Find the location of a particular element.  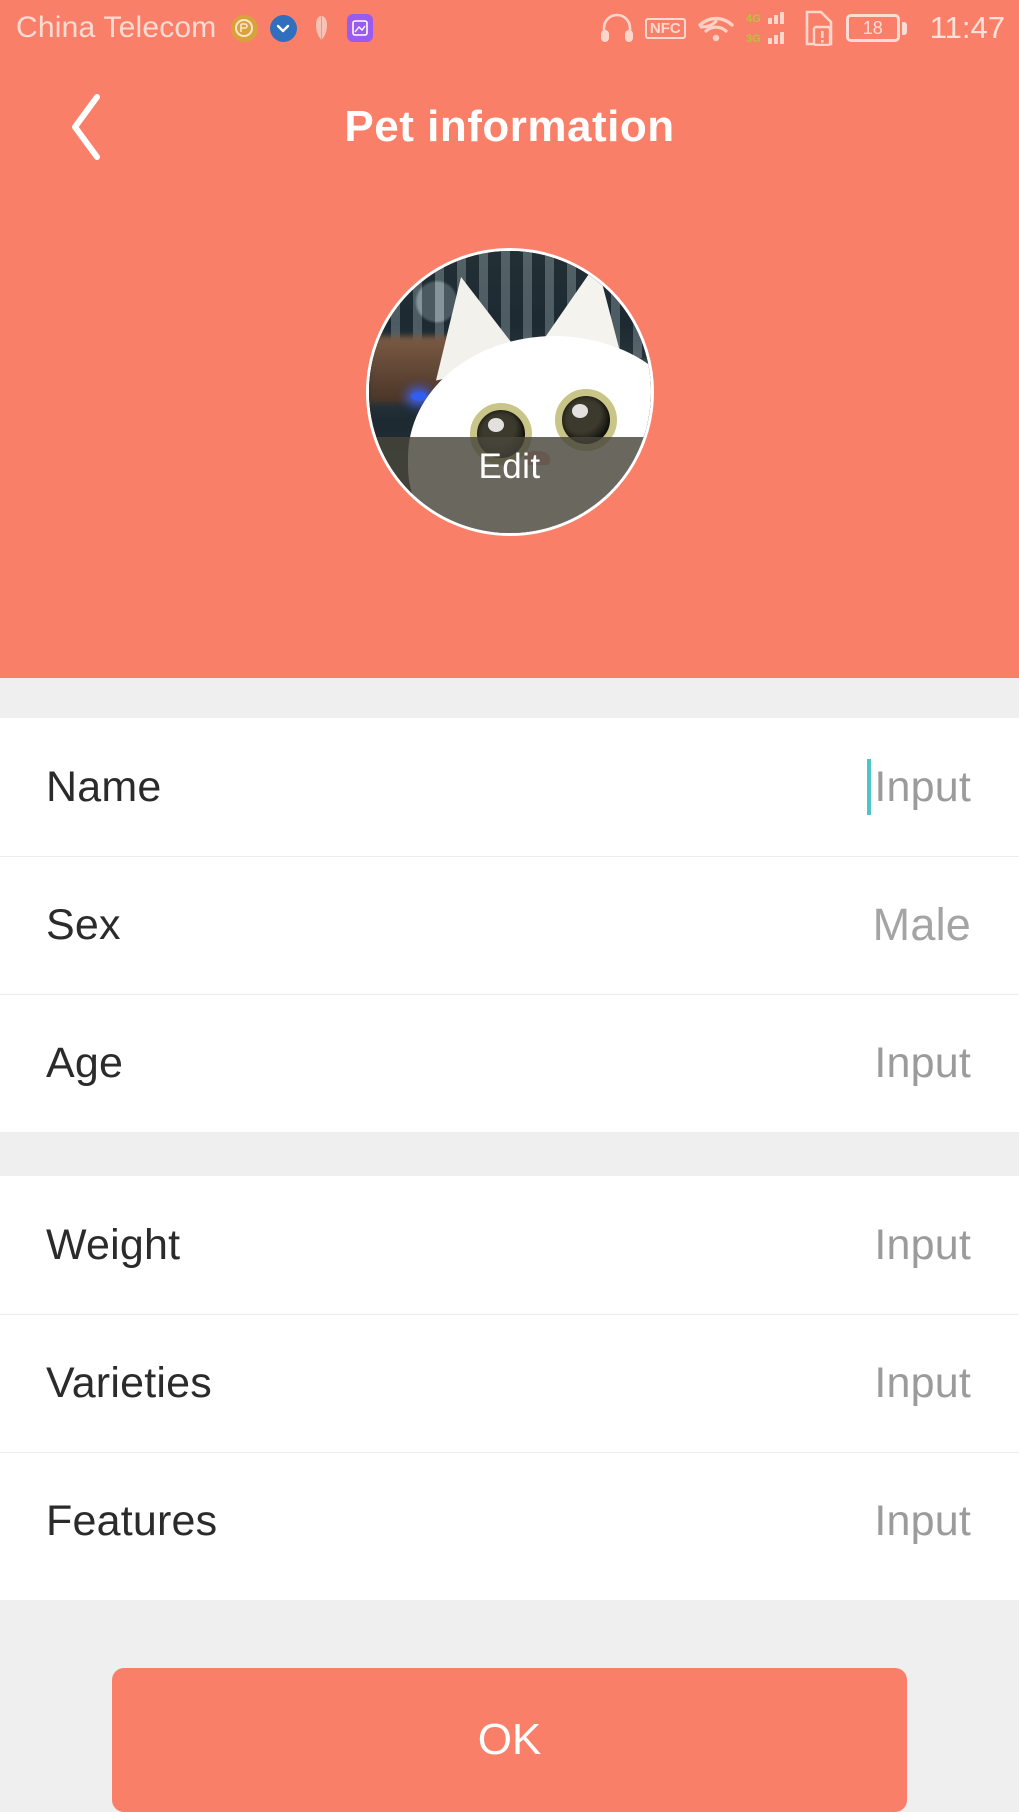

ok-button: OK is located at coordinates (509, 1740).